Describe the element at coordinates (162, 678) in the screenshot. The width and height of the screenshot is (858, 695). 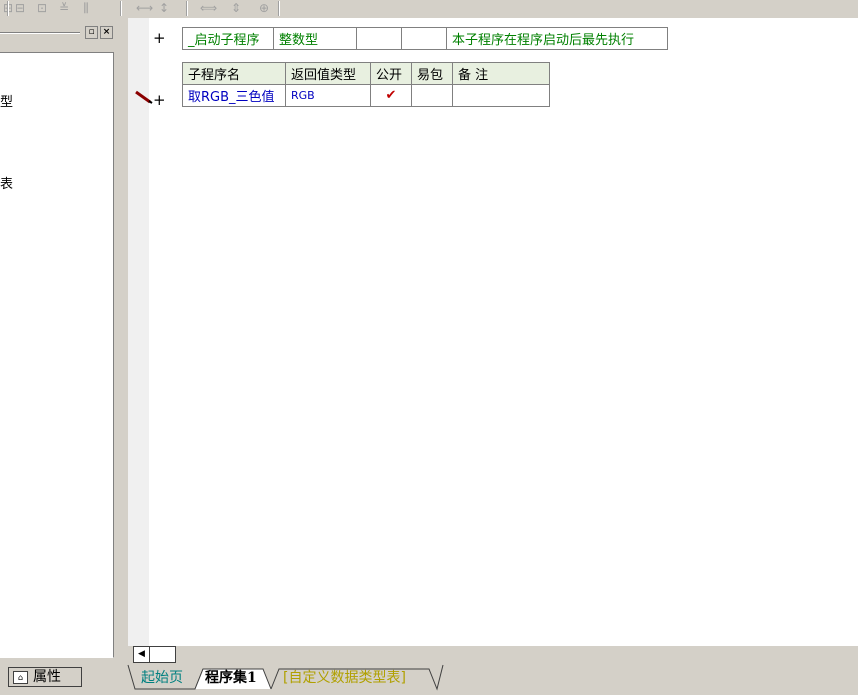
I see `tab-start-page: 起始页` at that location.